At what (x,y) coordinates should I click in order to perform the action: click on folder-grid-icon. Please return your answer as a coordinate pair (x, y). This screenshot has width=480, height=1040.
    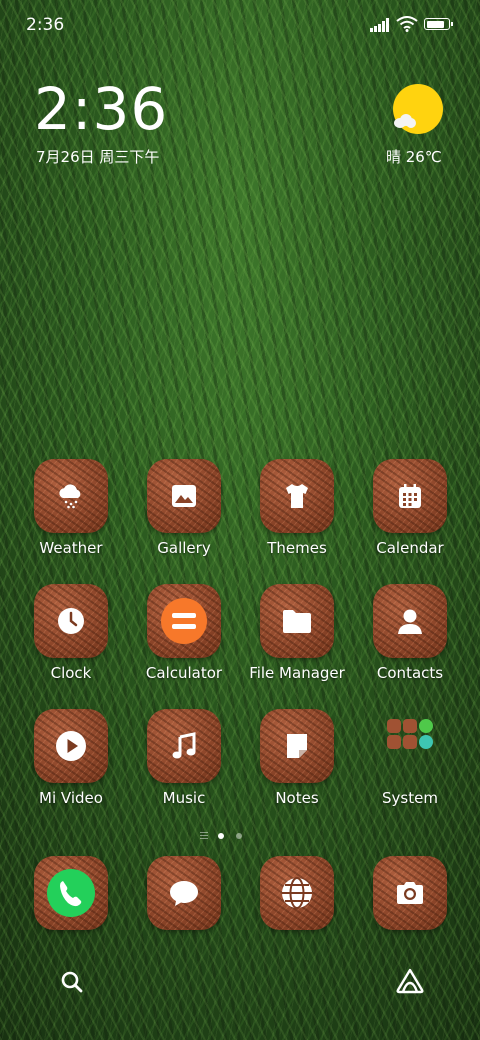
    Looking at the image, I should click on (410, 746).